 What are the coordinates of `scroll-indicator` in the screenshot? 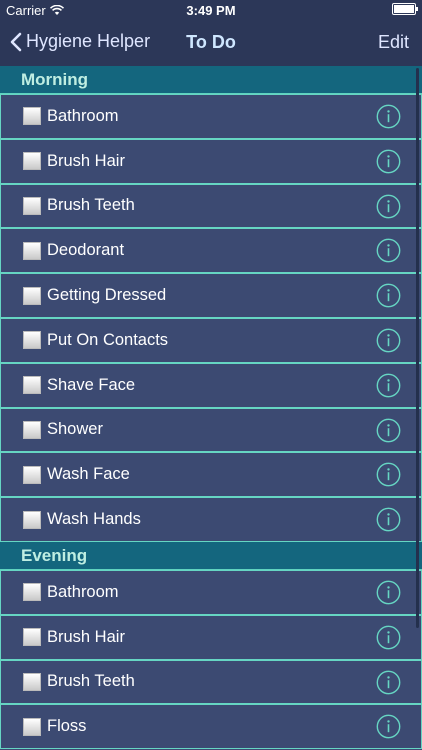 It's located at (417, 348).